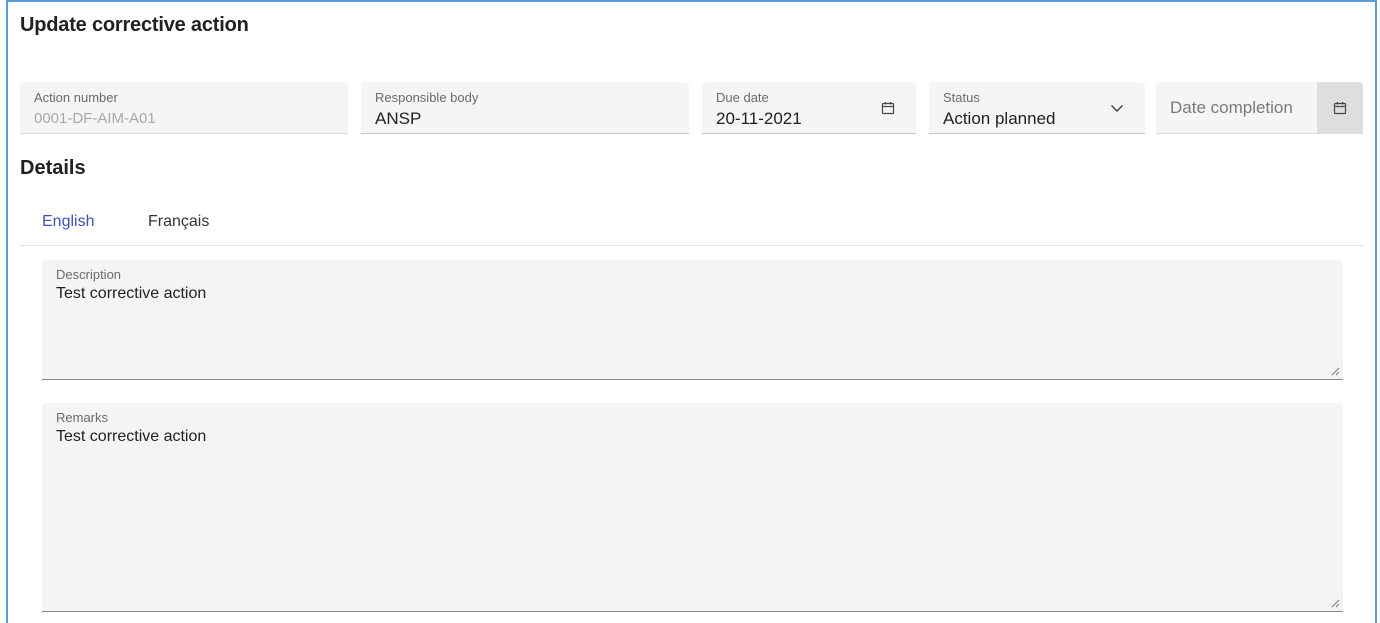 This screenshot has width=1380, height=623. Describe the element at coordinates (131, 436) in the screenshot. I see `remarks-value: Test corrective action` at that location.